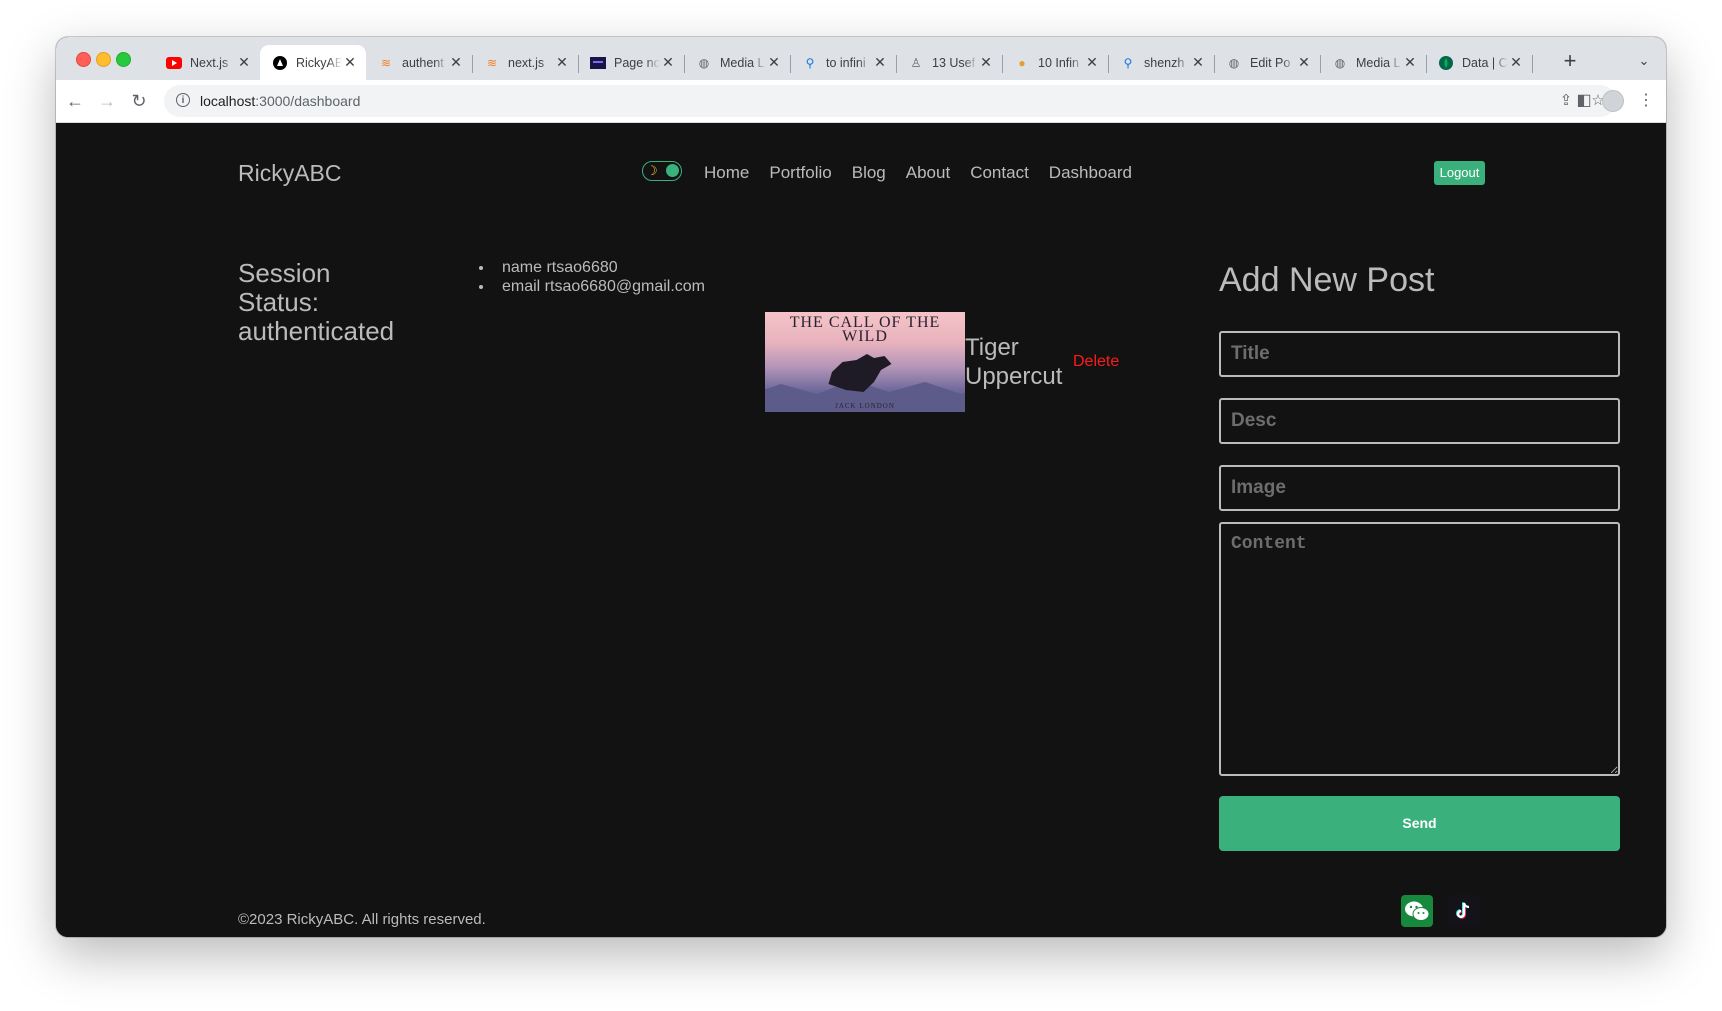  Describe the element at coordinates (107, 101) in the screenshot. I see `forward-arrow-icon: →` at that location.